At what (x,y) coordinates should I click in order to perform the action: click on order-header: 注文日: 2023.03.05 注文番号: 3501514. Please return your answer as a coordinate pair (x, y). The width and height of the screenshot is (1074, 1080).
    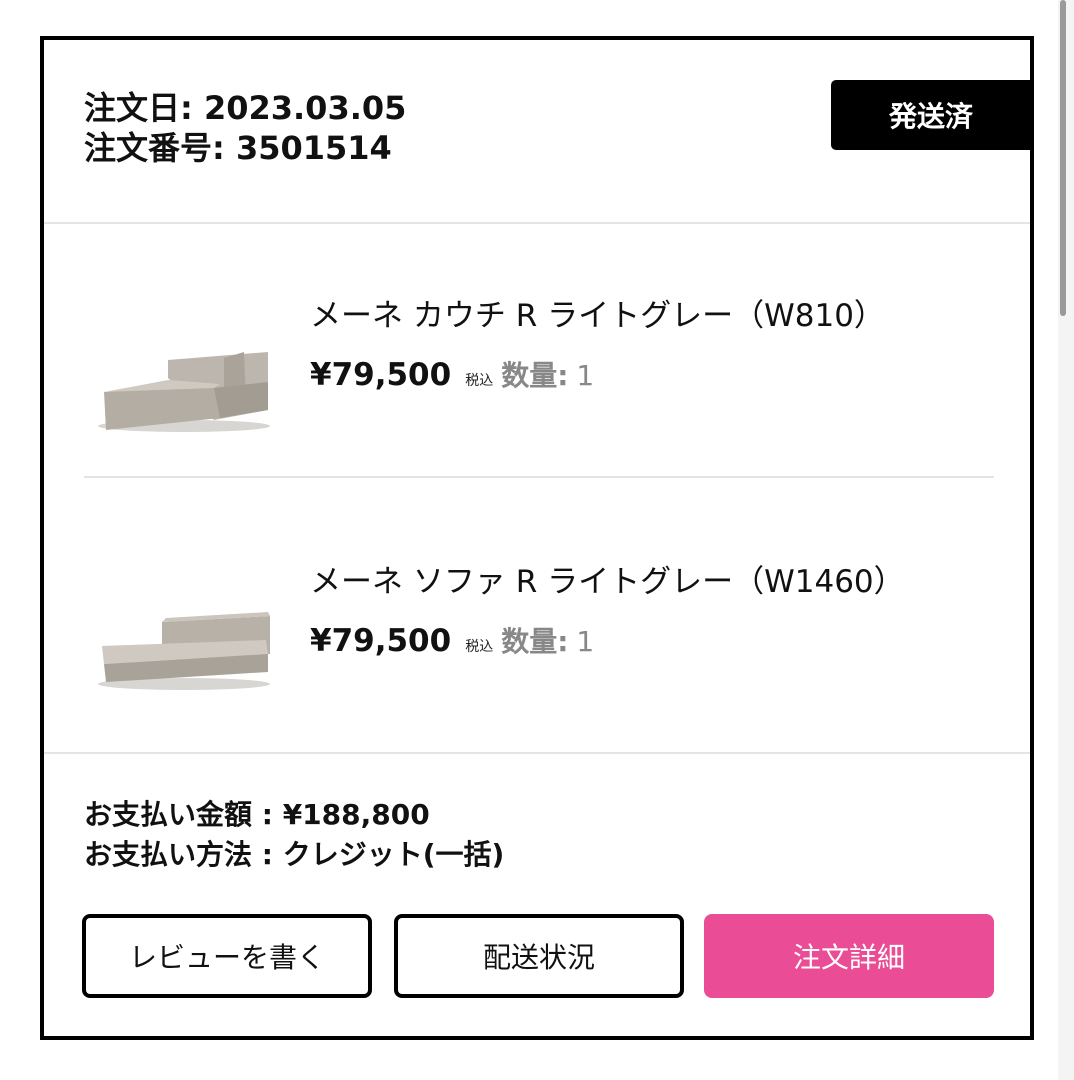
    Looking at the image, I should click on (245, 130).